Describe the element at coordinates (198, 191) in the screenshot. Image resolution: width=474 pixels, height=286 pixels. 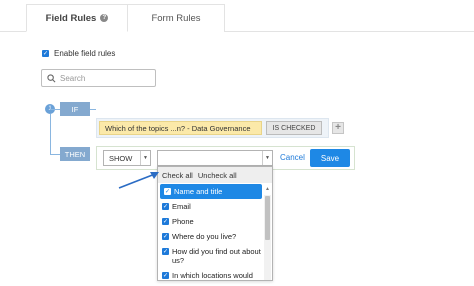
I see `dropdown-item-label: Name and title` at that location.